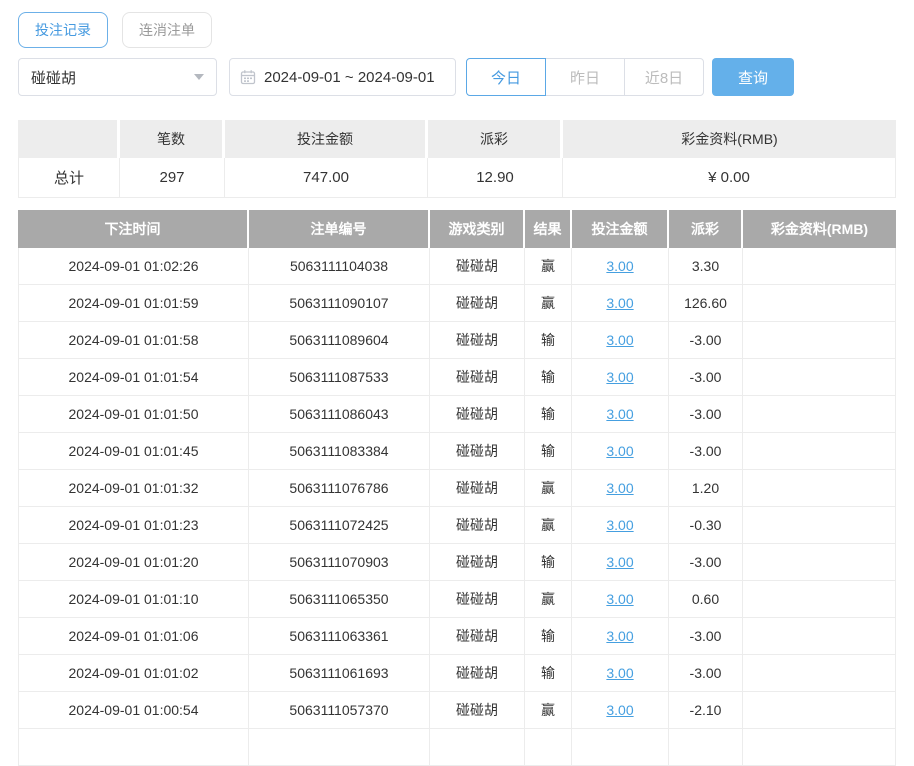 The image size is (914, 766). I want to click on records-header-row: 下注时间 注单编号 游戏类别 结果 投注金额 派彩 彩金资料(RMB), so click(457, 229).